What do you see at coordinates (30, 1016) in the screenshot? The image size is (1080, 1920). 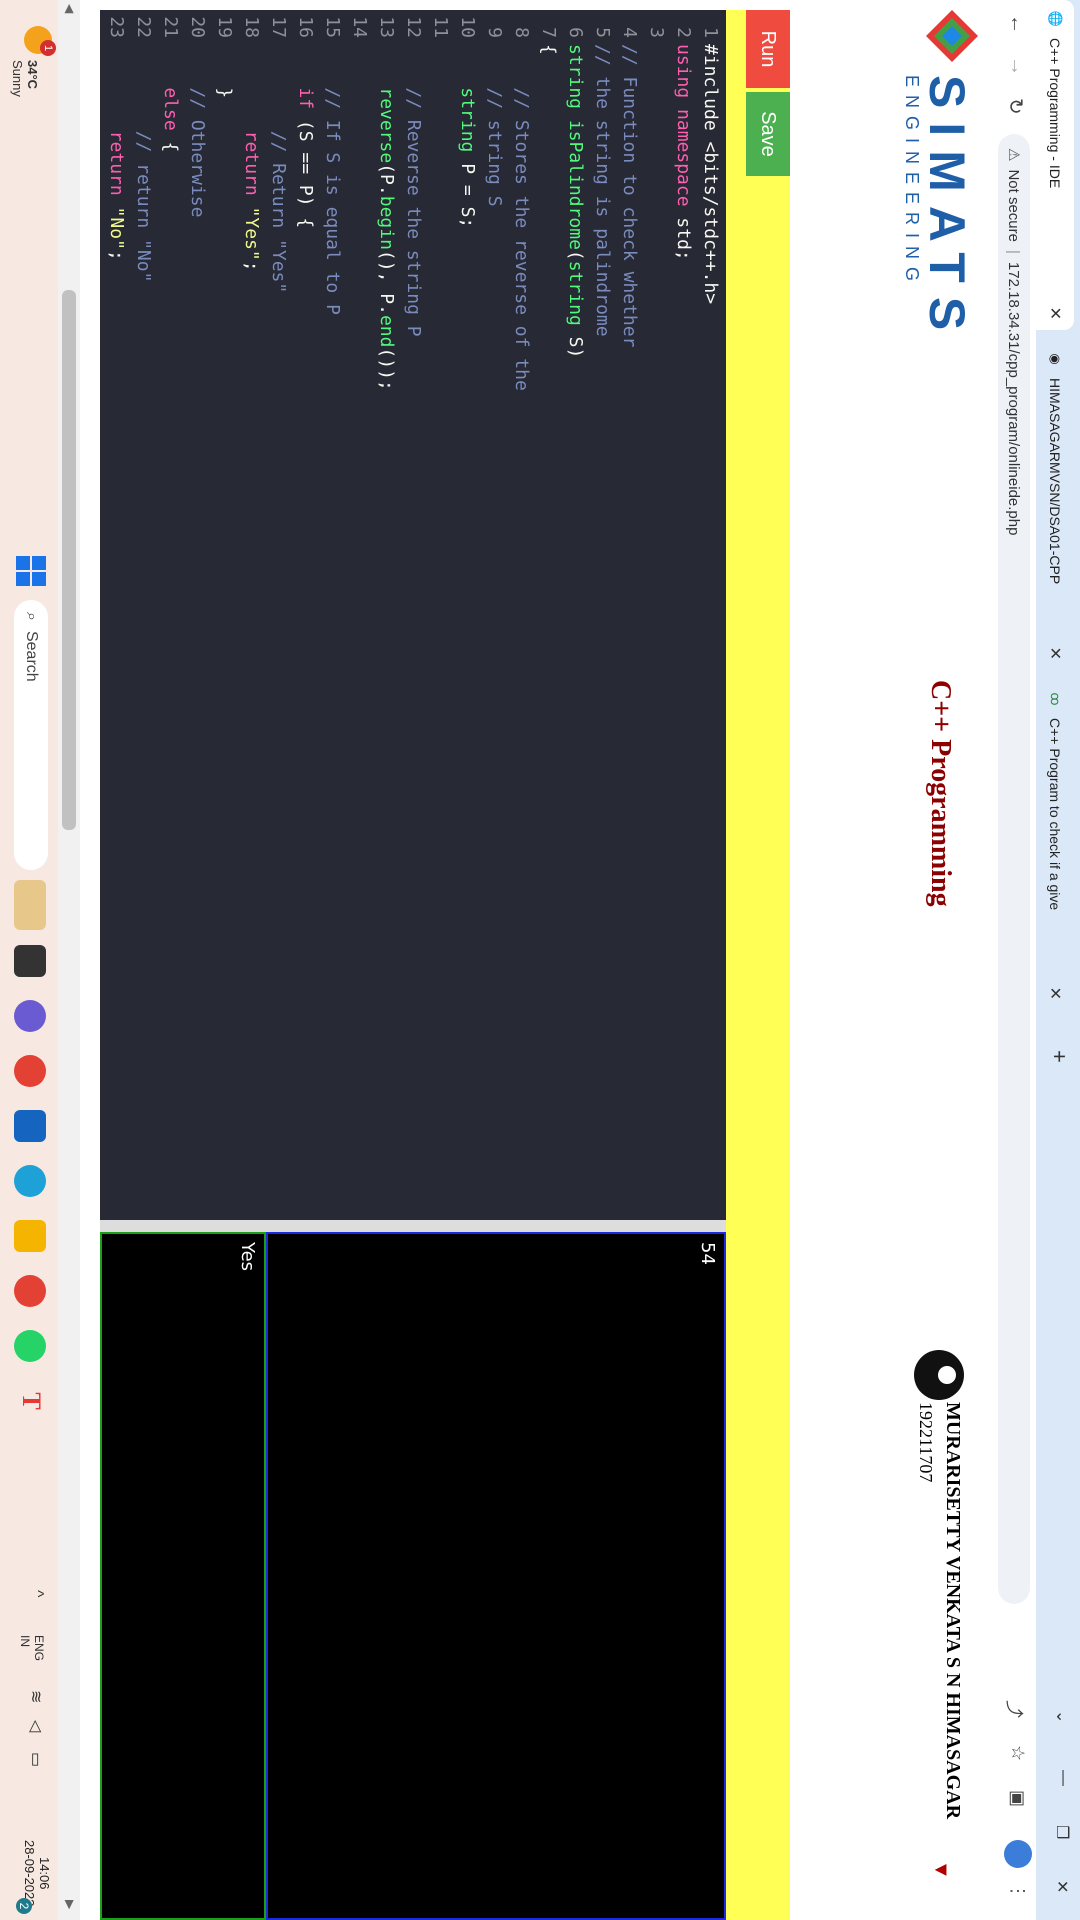 I see `chat-icon` at bounding box center [30, 1016].